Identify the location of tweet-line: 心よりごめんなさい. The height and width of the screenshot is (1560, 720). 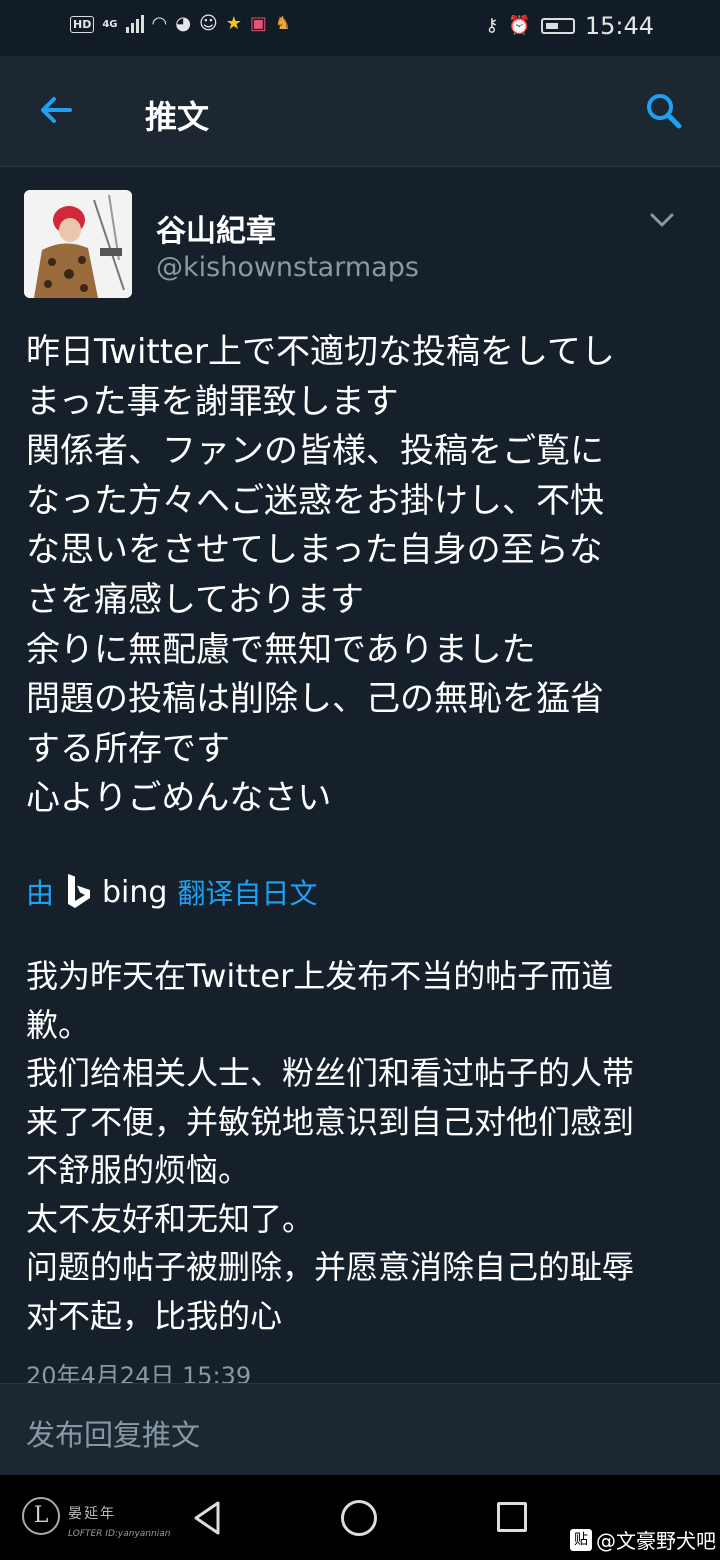
(179, 798).